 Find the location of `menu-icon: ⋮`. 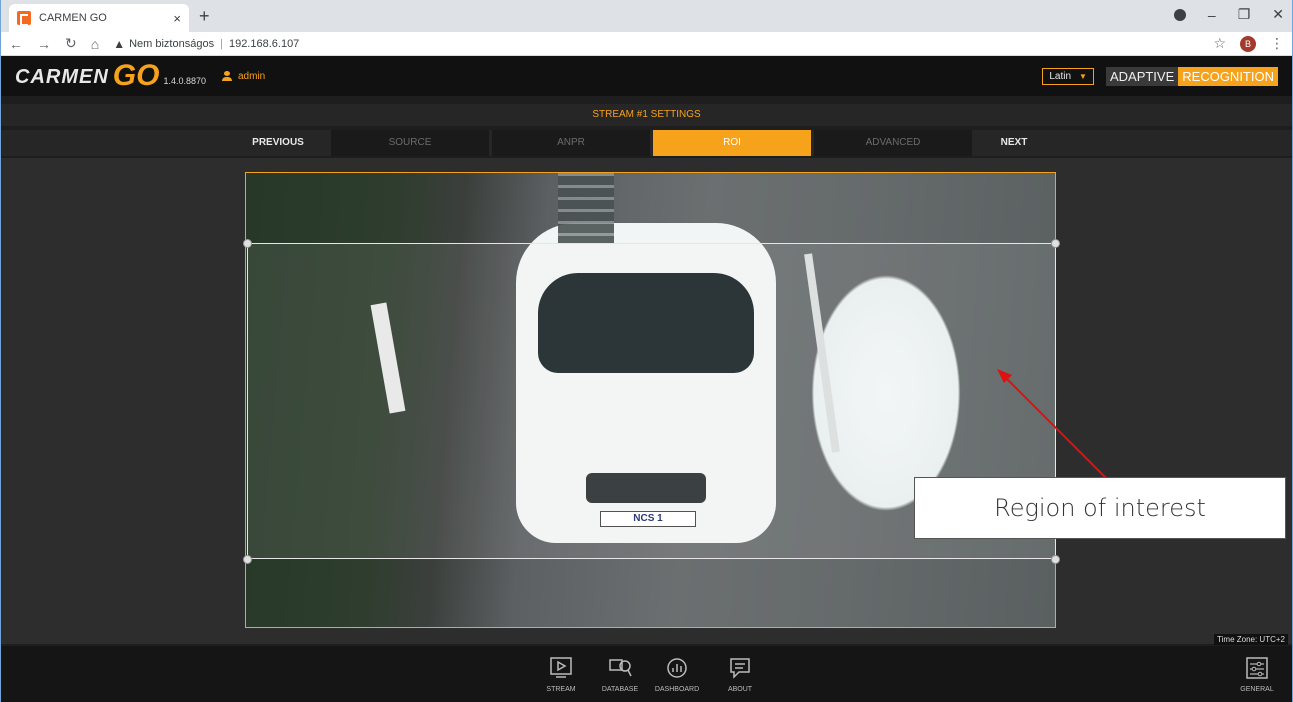

menu-icon: ⋮ is located at coordinates (1277, 43).